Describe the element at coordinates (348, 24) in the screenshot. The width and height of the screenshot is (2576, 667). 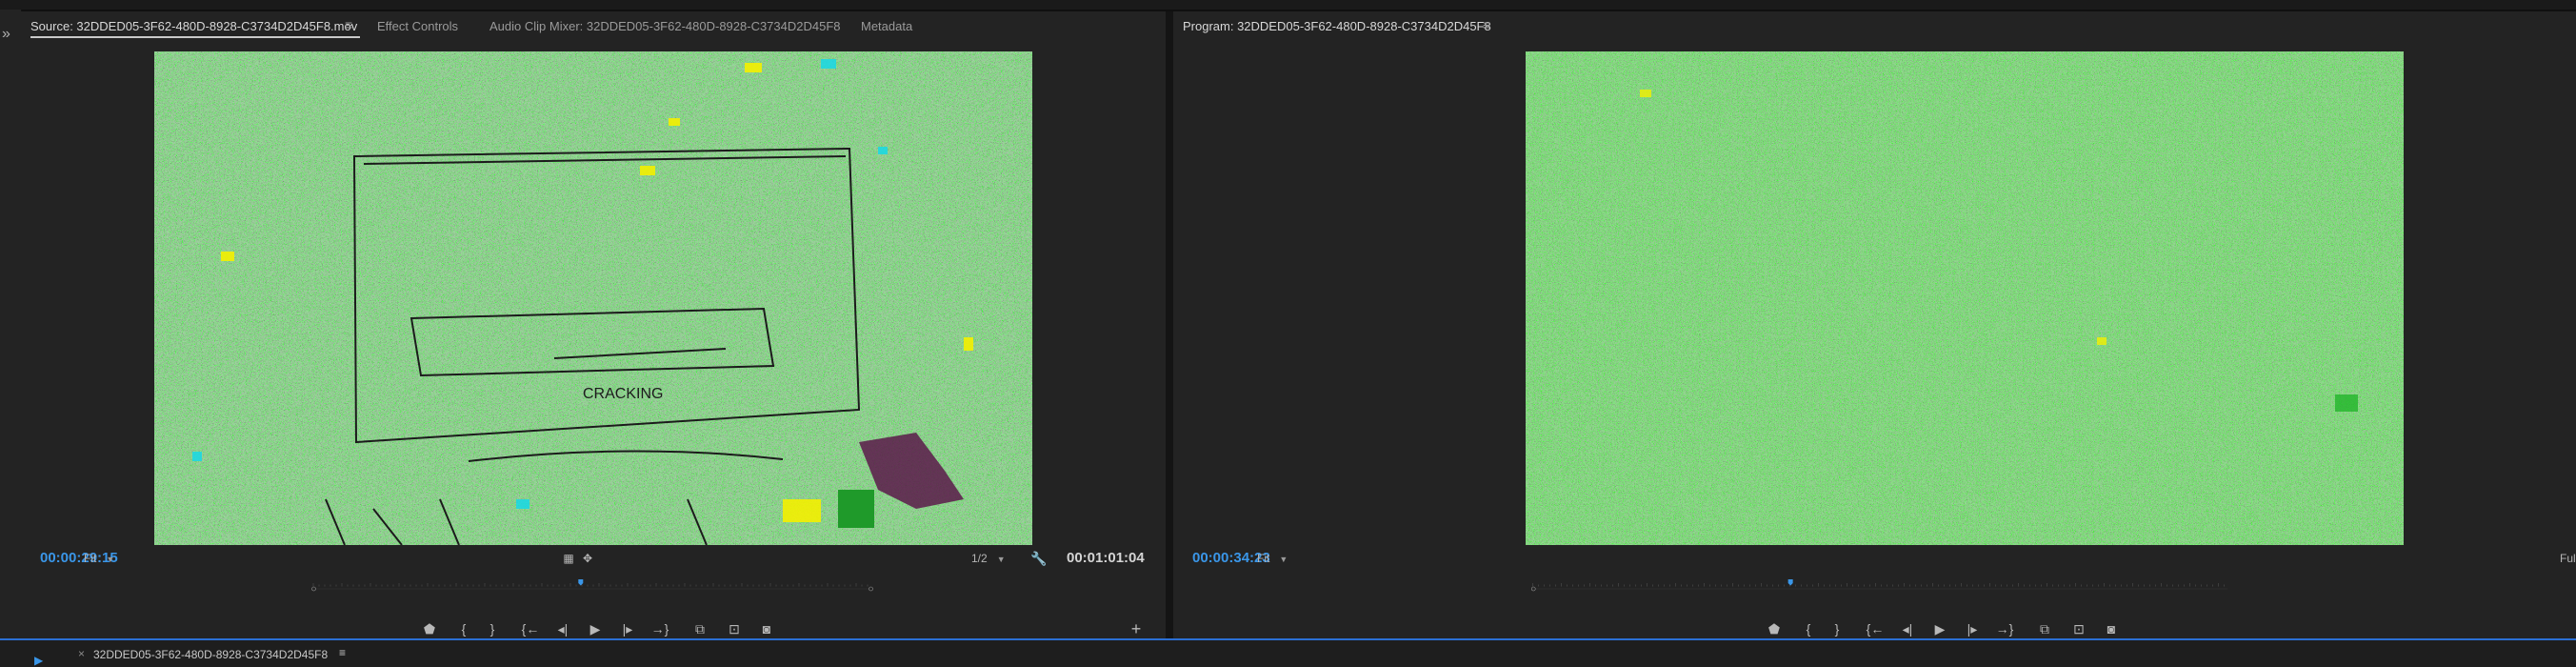
I see `source-panel-menu-icon: ≡` at that location.